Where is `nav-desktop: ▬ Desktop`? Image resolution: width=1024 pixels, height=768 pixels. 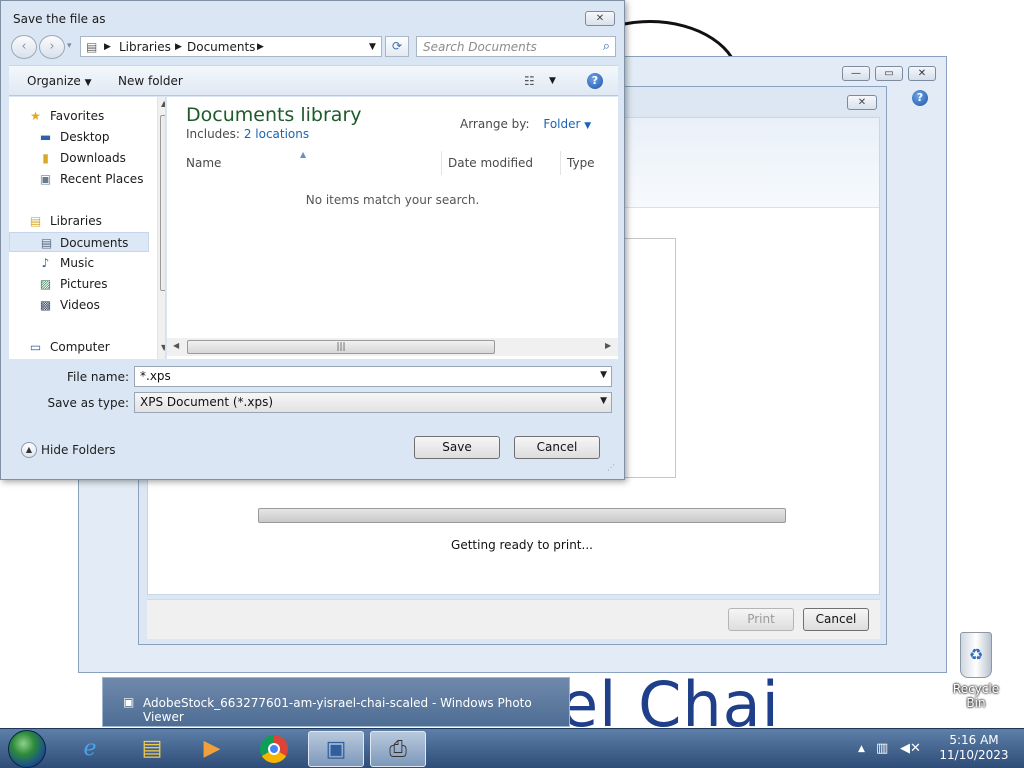 nav-desktop: ▬ Desktop is located at coordinates (79, 137).